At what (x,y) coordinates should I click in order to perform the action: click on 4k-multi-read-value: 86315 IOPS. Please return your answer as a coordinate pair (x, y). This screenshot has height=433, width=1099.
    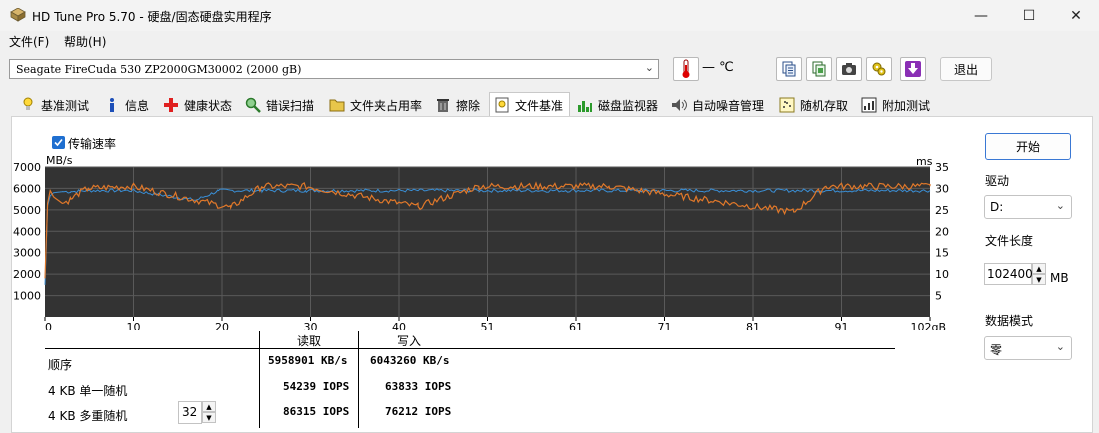
    Looking at the image, I should click on (316, 411).